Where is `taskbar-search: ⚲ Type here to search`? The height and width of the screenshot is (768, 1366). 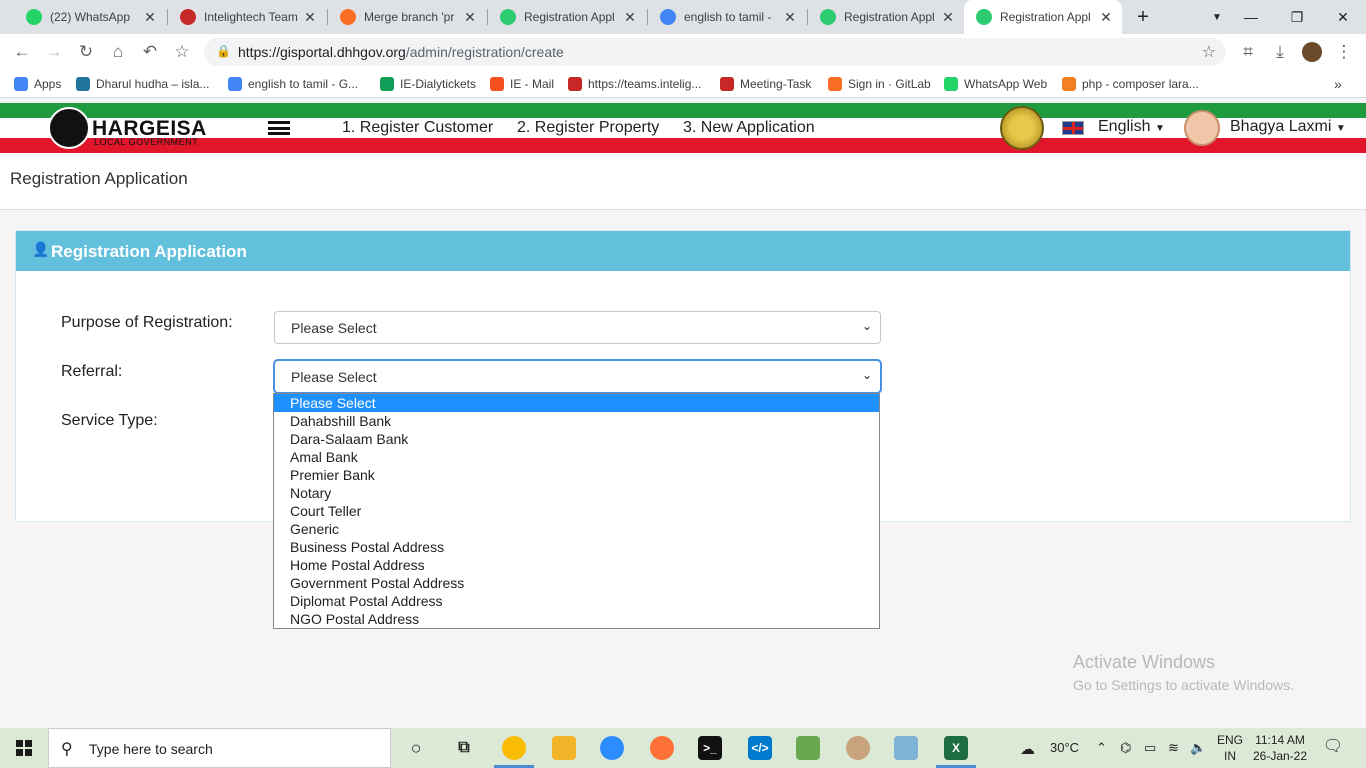 taskbar-search: ⚲ Type here to search is located at coordinates (219, 748).